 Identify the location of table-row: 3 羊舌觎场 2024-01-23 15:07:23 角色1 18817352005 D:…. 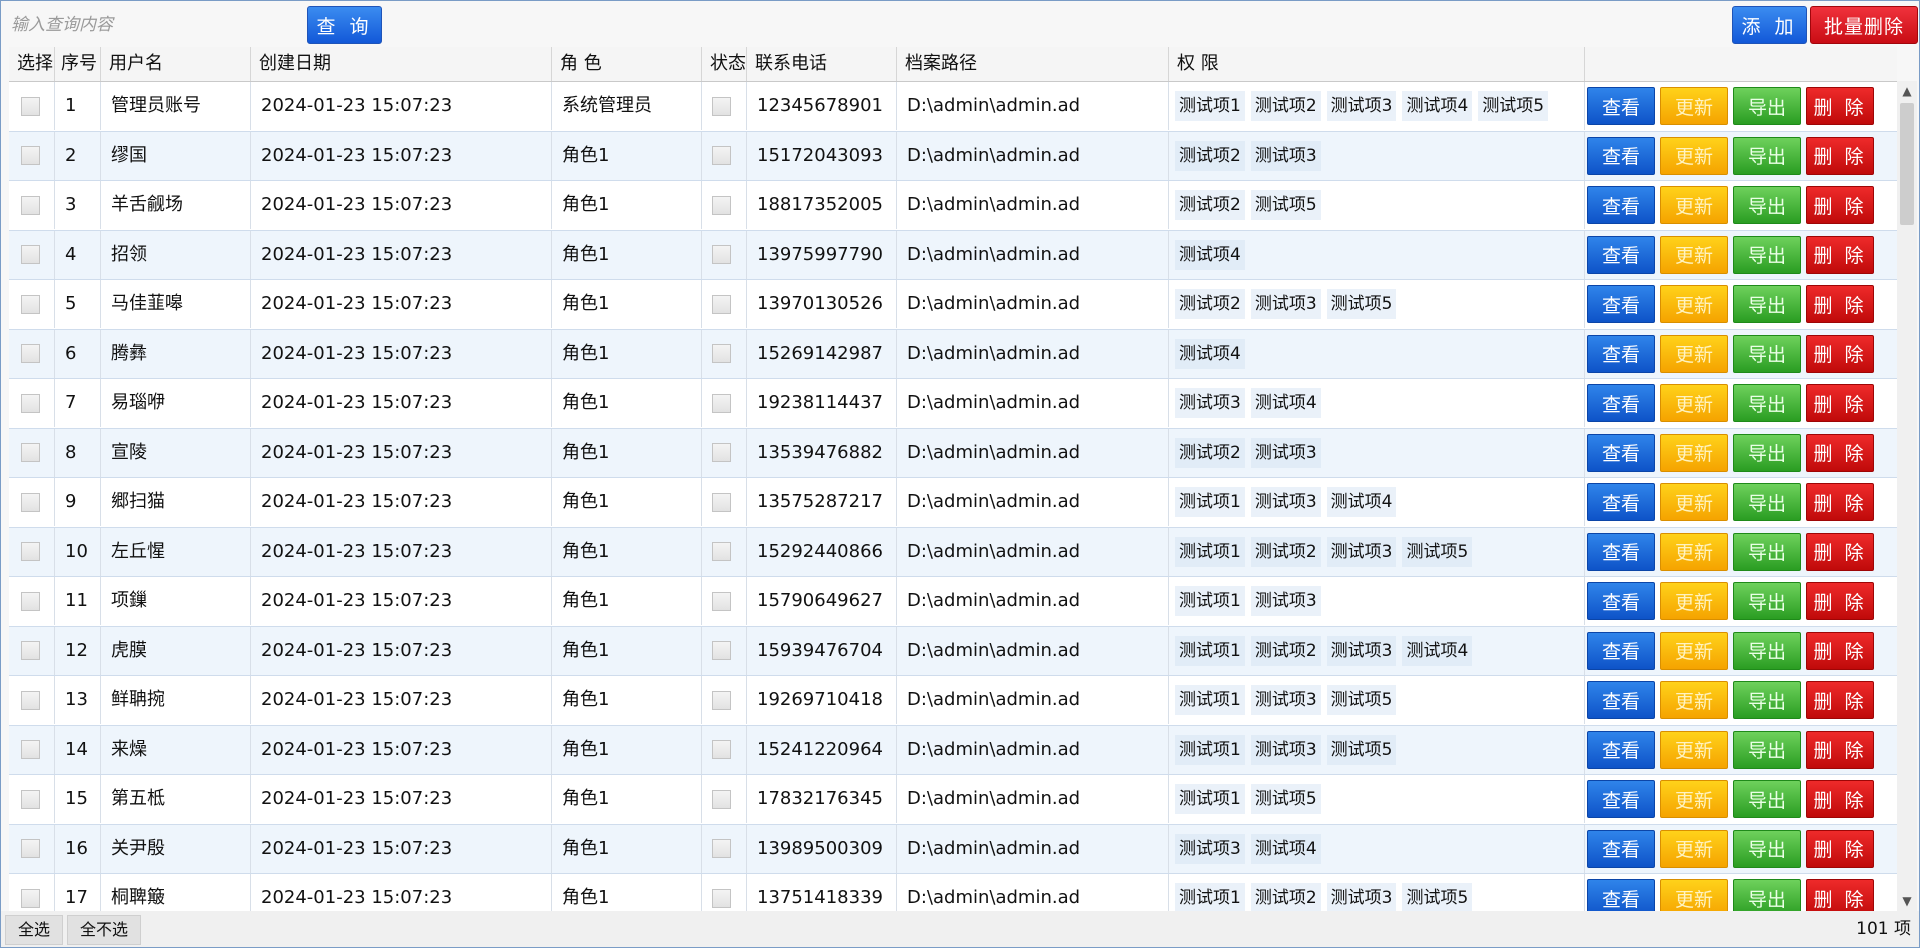
(953, 206).